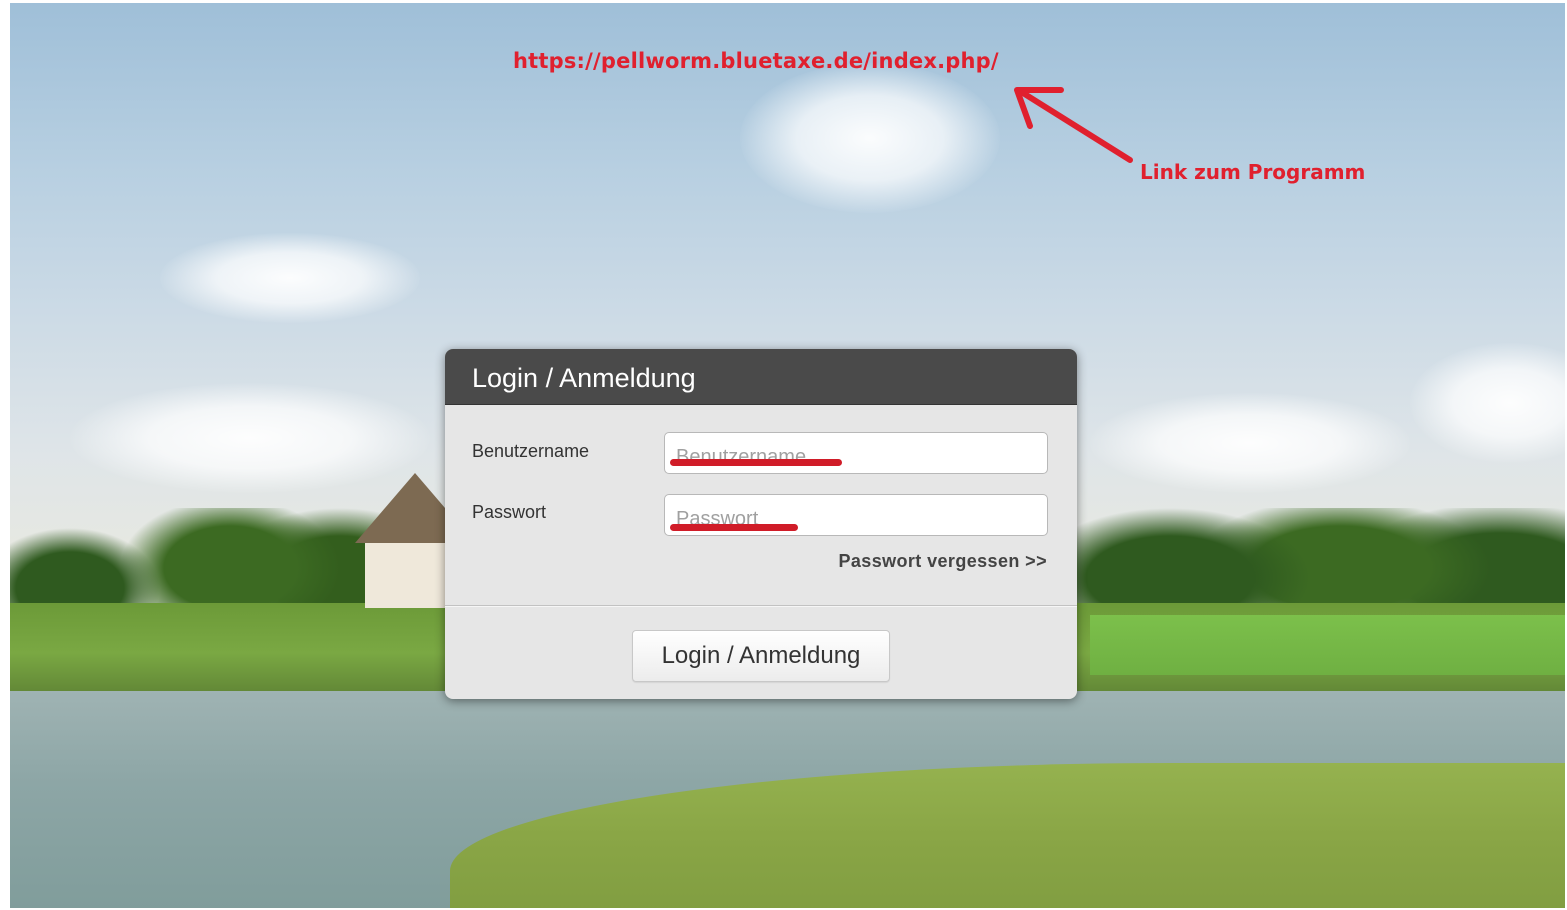 This screenshot has width=1567, height=910. Describe the element at coordinates (584, 378) in the screenshot. I see `dialog-title: Login / Anmeldung` at that location.